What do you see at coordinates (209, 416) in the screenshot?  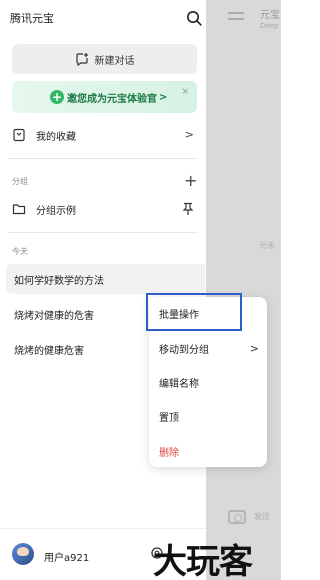 I see `menu-item-pin: 置顶` at bounding box center [209, 416].